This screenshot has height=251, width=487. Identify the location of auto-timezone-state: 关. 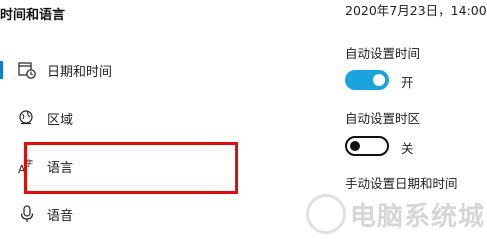
(407, 148).